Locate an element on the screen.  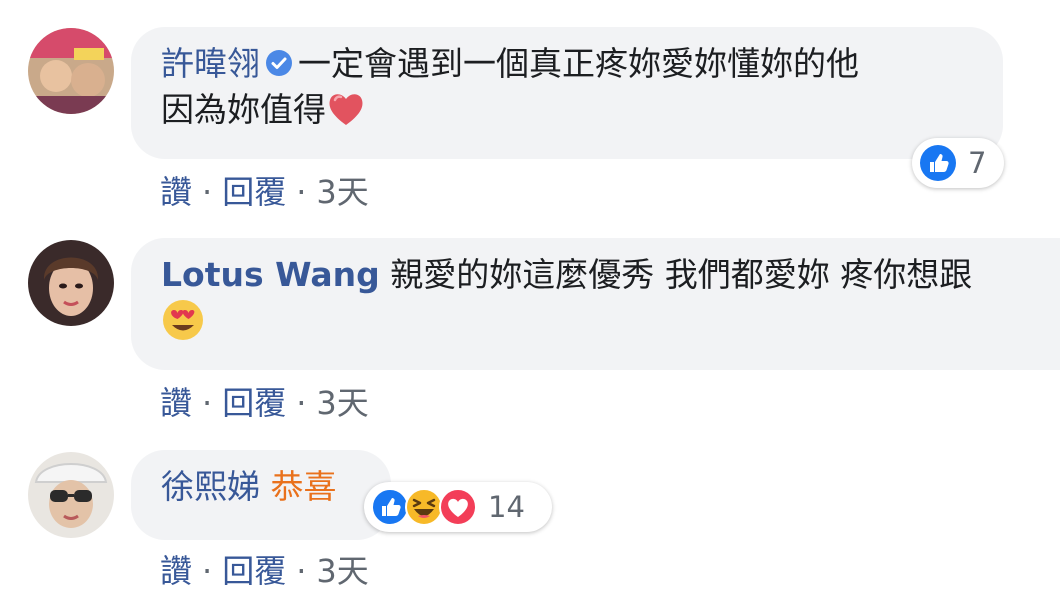
reaction-count: 7 is located at coordinates (977, 163).